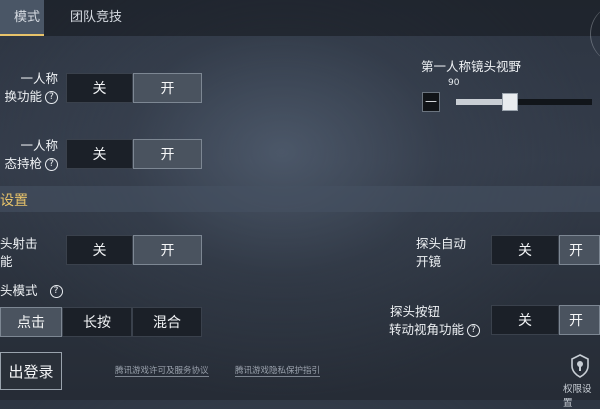 Image resolution: width=600 pixels, height=409 pixels. I want to click on peek-mode-label-text: 头模式, so click(19, 290).